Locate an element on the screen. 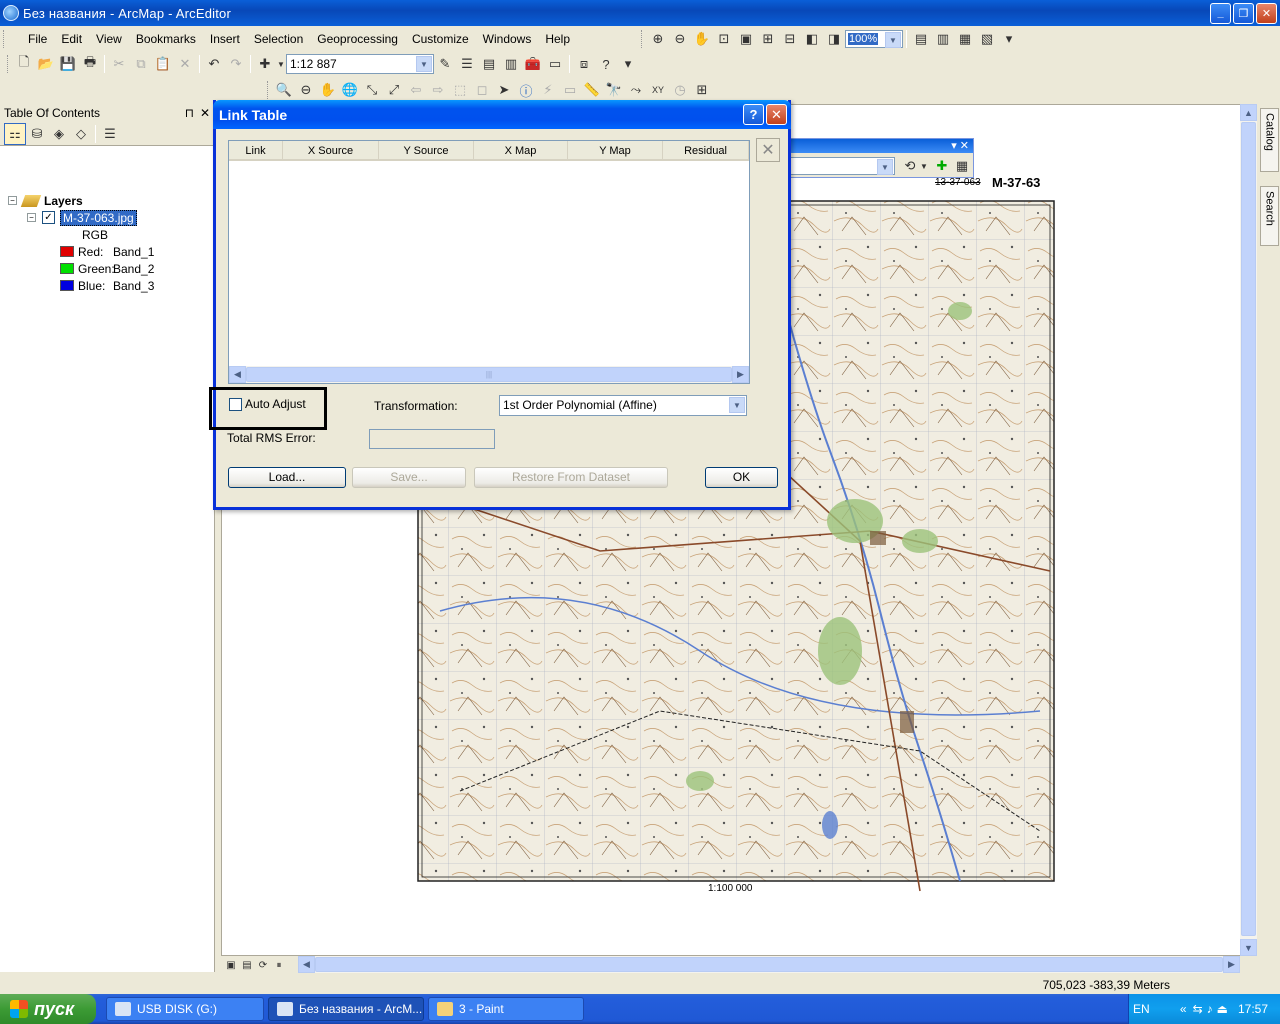 The width and height of the screenshot is (1280, 1024). close-button: ✕ is located at coordinates (1266, 13).